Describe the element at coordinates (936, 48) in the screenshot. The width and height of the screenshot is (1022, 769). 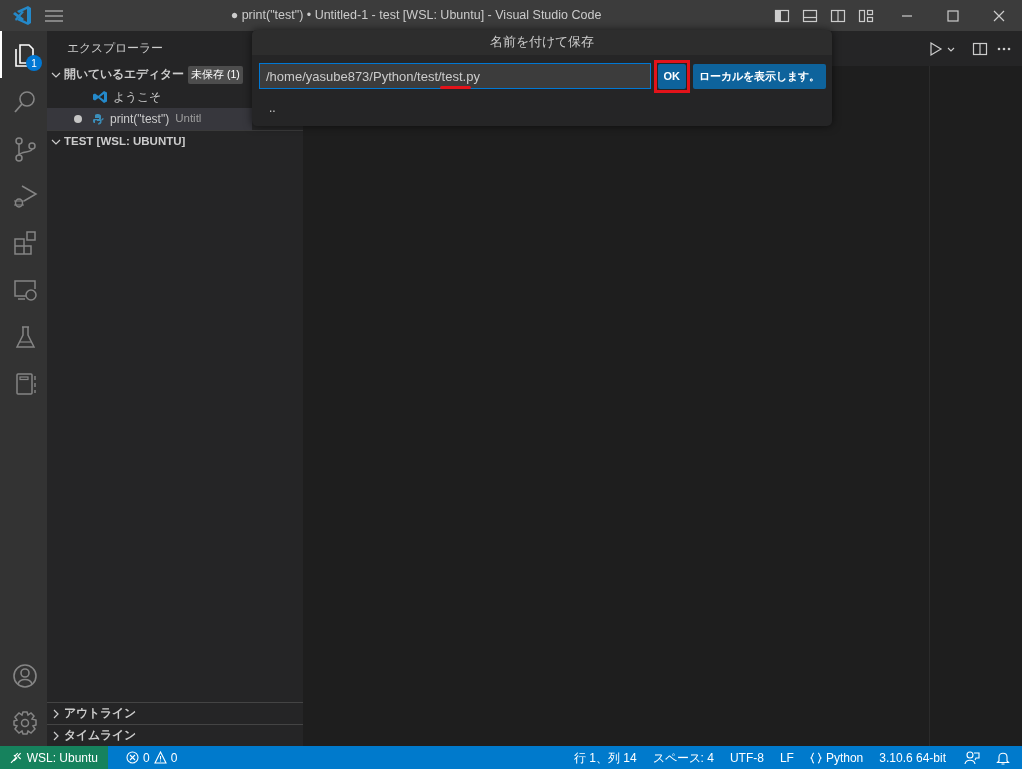
I see `run-icon` at that location.